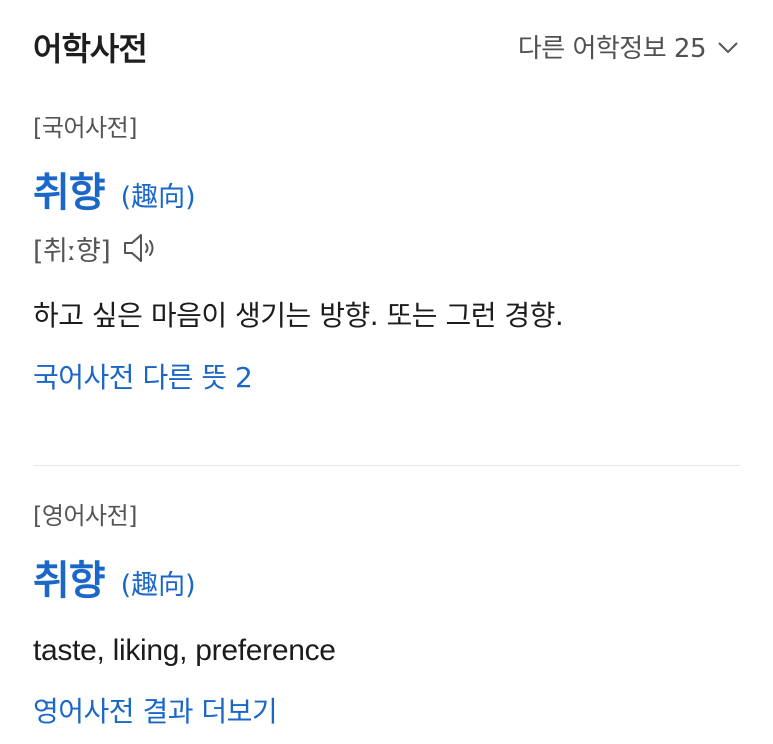 The image size is (773, 744). What do you see at coordinates (85, 128) in the screenshot?
I see `source-label: [국어사전]` at bounding box center [85, 128].